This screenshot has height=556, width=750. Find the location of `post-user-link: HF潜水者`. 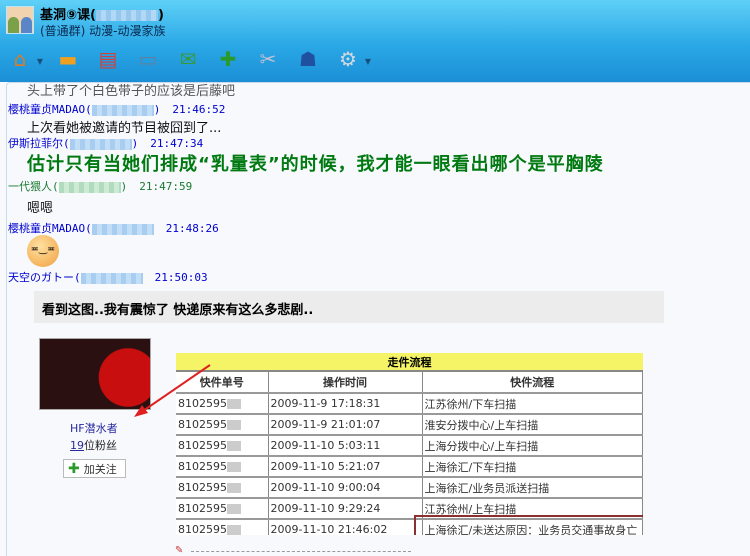

post-user-link: HF潜水者 is located at coordinates (94, 428).